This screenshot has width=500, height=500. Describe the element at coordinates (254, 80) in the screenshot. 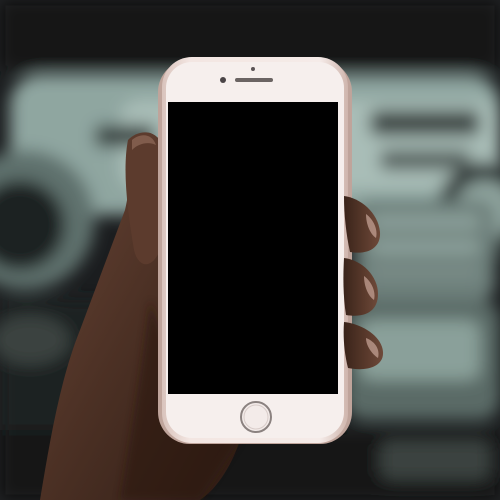

I see `earpiece` at that location.